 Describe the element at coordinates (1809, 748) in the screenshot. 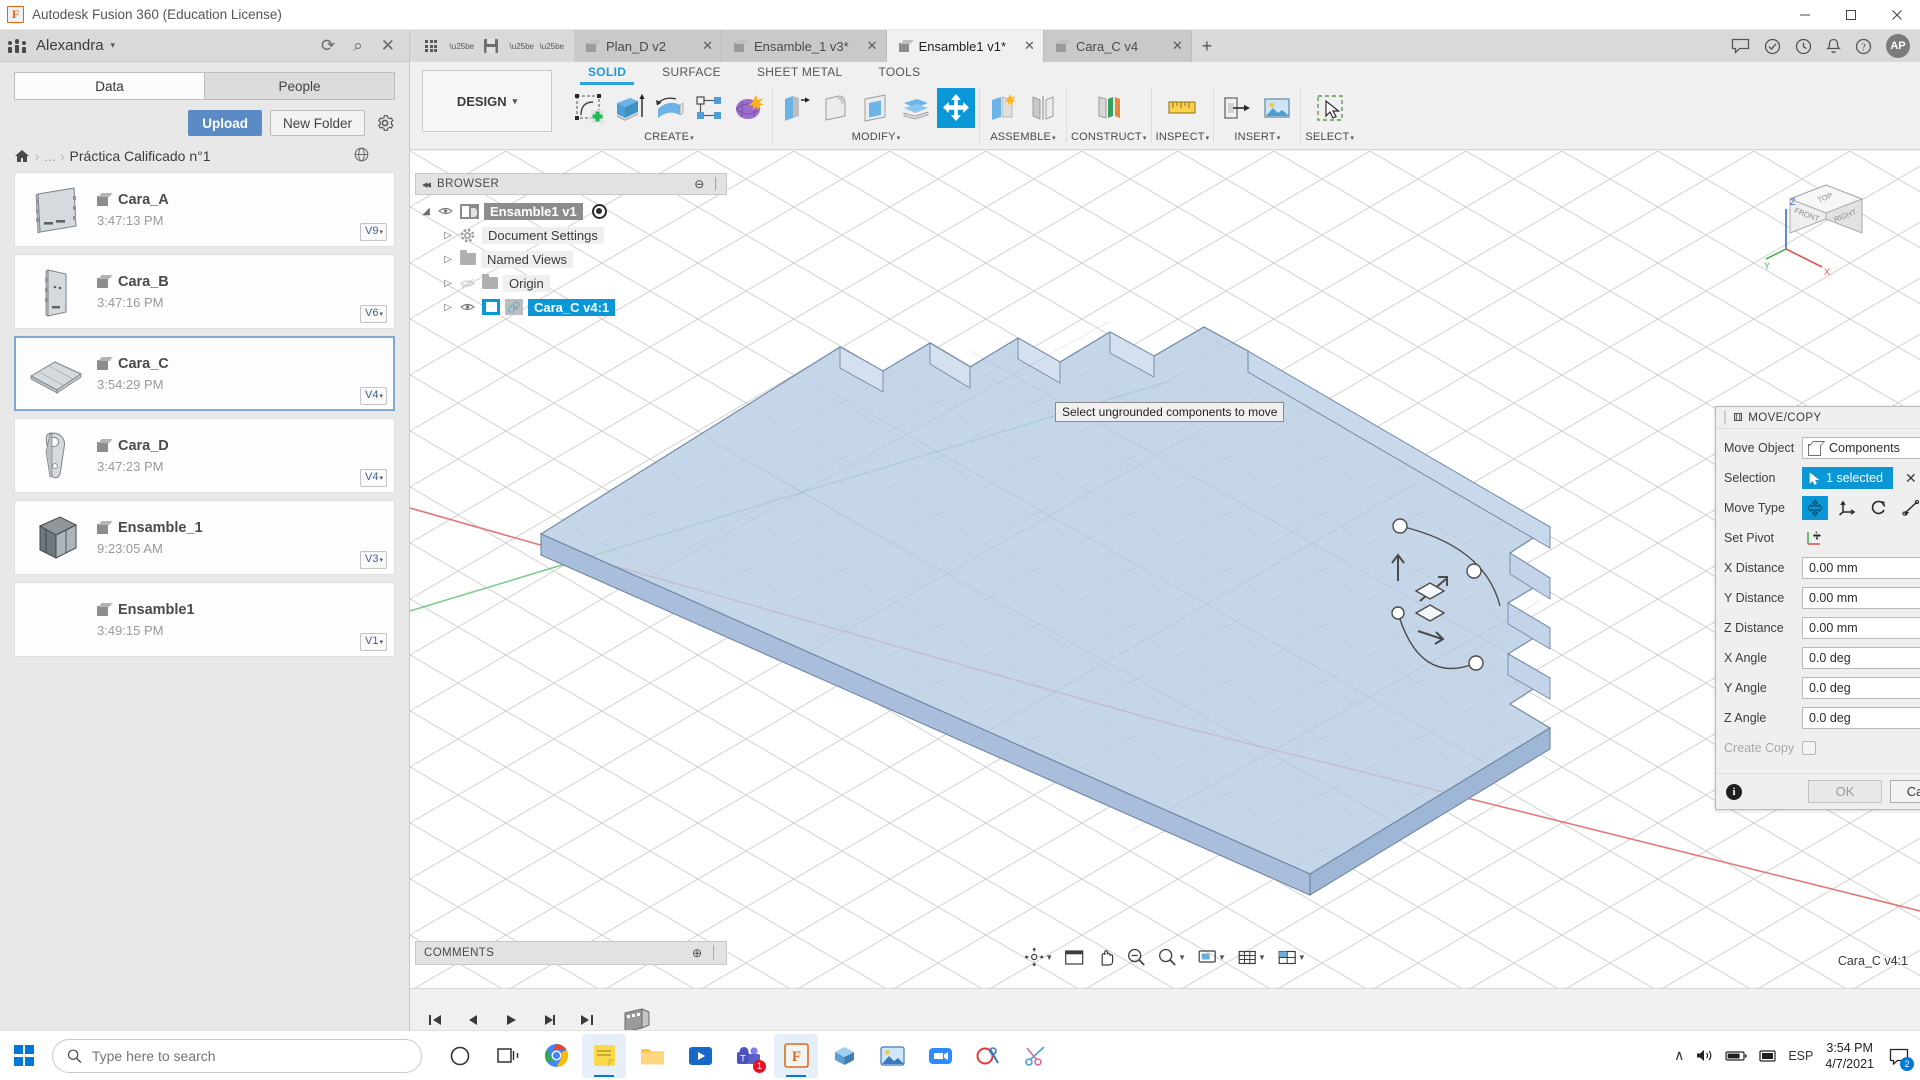

I see `create-copy-checkbox` at that location.